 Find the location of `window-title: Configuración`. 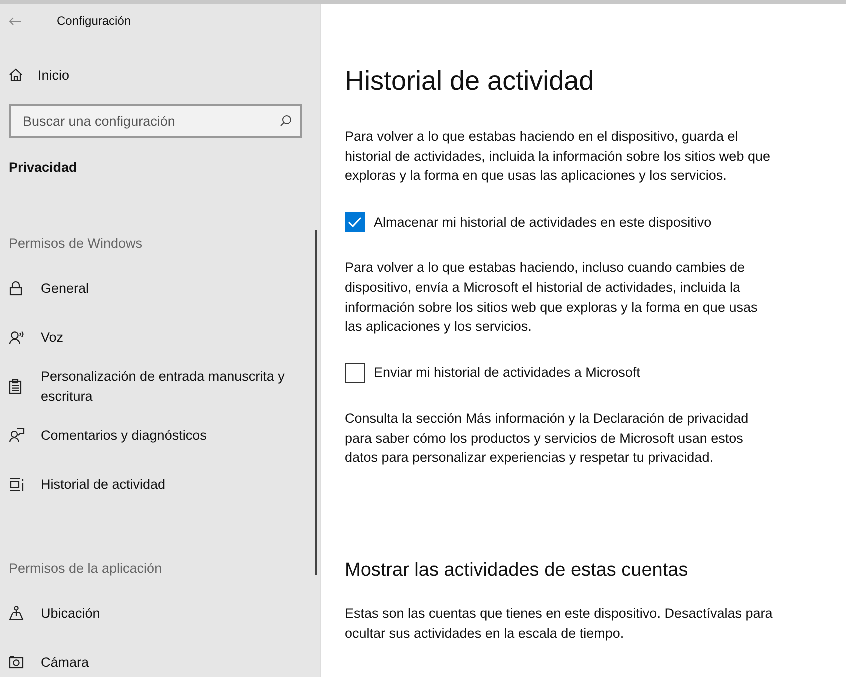

window-title: Configuración is located at coordinates (94, 21).